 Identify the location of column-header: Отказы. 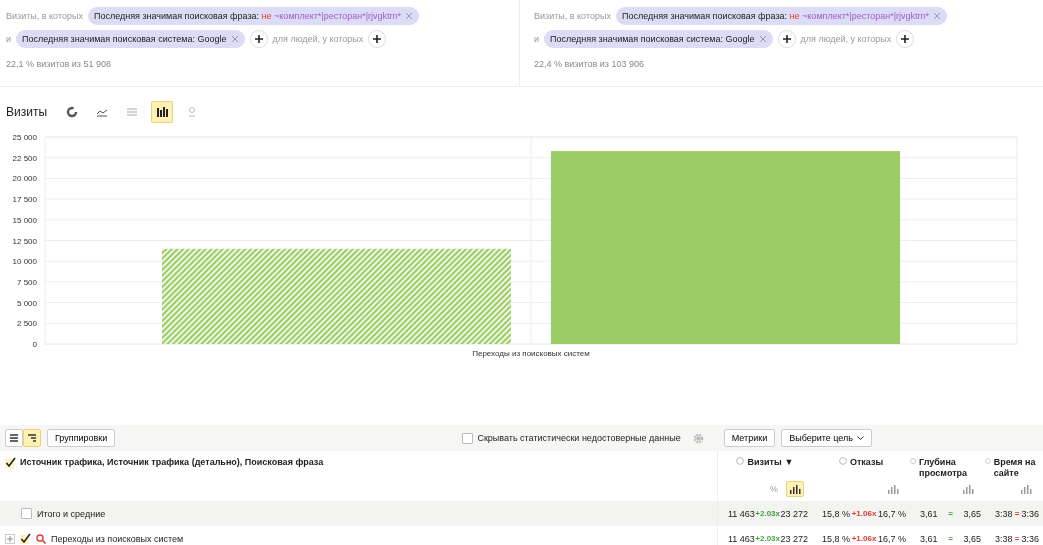
(866, 463).